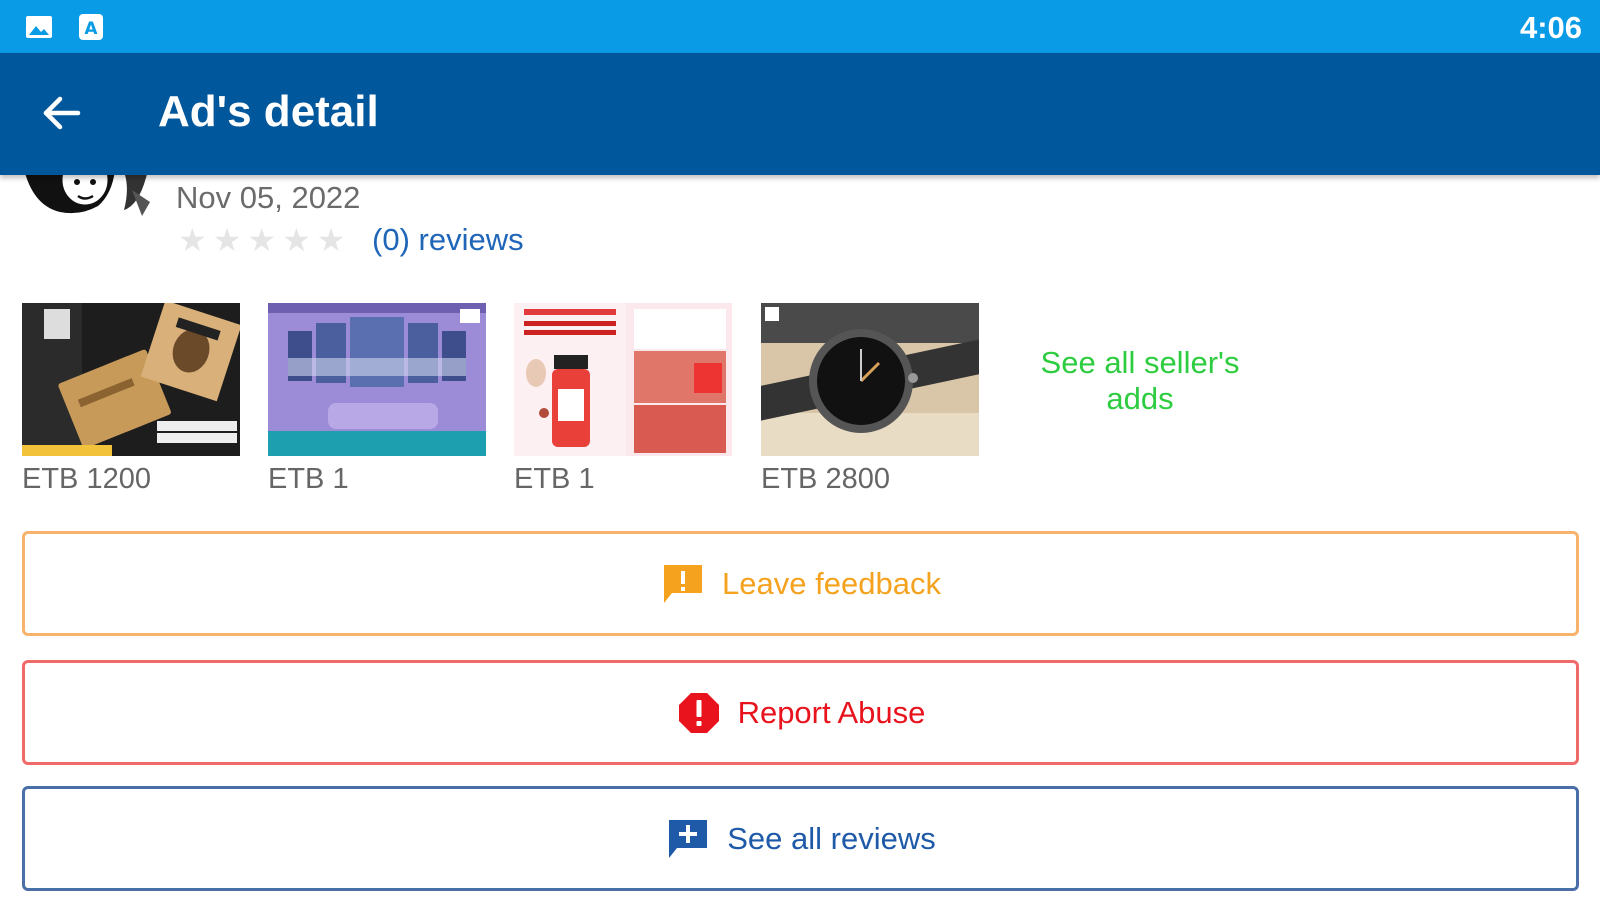  I want to click on app-bar: Ad's detail, so click(800, 114).